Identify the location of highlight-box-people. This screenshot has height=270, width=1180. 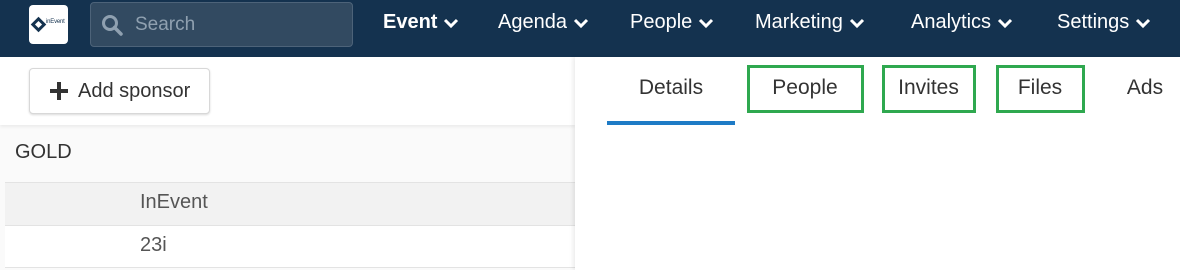
(805, 89).